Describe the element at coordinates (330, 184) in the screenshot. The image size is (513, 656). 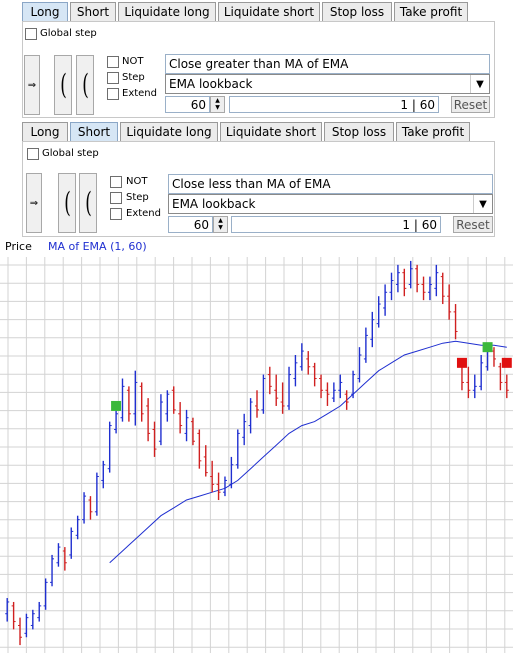
I see `condition-field: Close less than MA of EMA` at that location.